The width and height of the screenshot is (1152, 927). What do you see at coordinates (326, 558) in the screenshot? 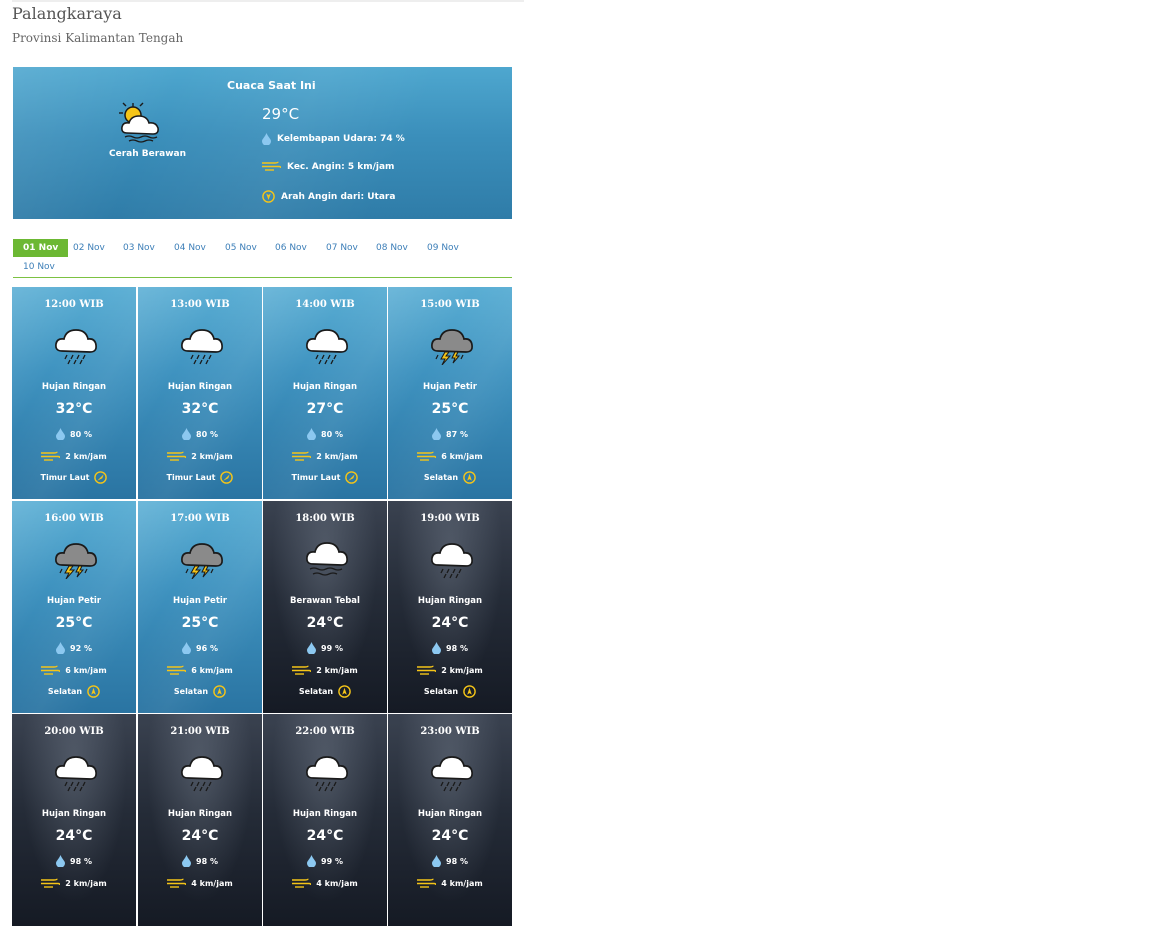
I see `overcast-icon` at bounding box center [326, 558].